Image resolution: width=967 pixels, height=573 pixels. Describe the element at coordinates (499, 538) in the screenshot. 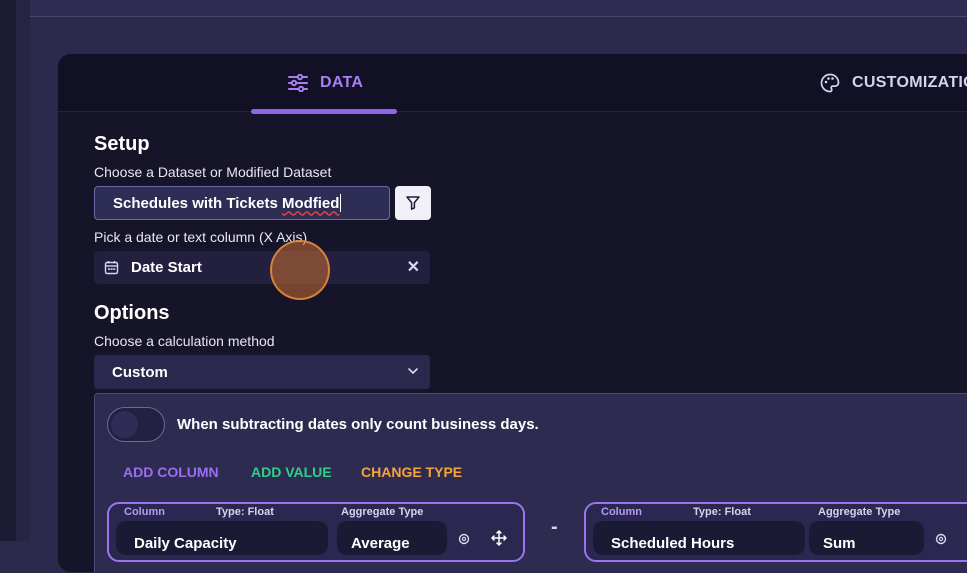

I see `move-icon` at that location.